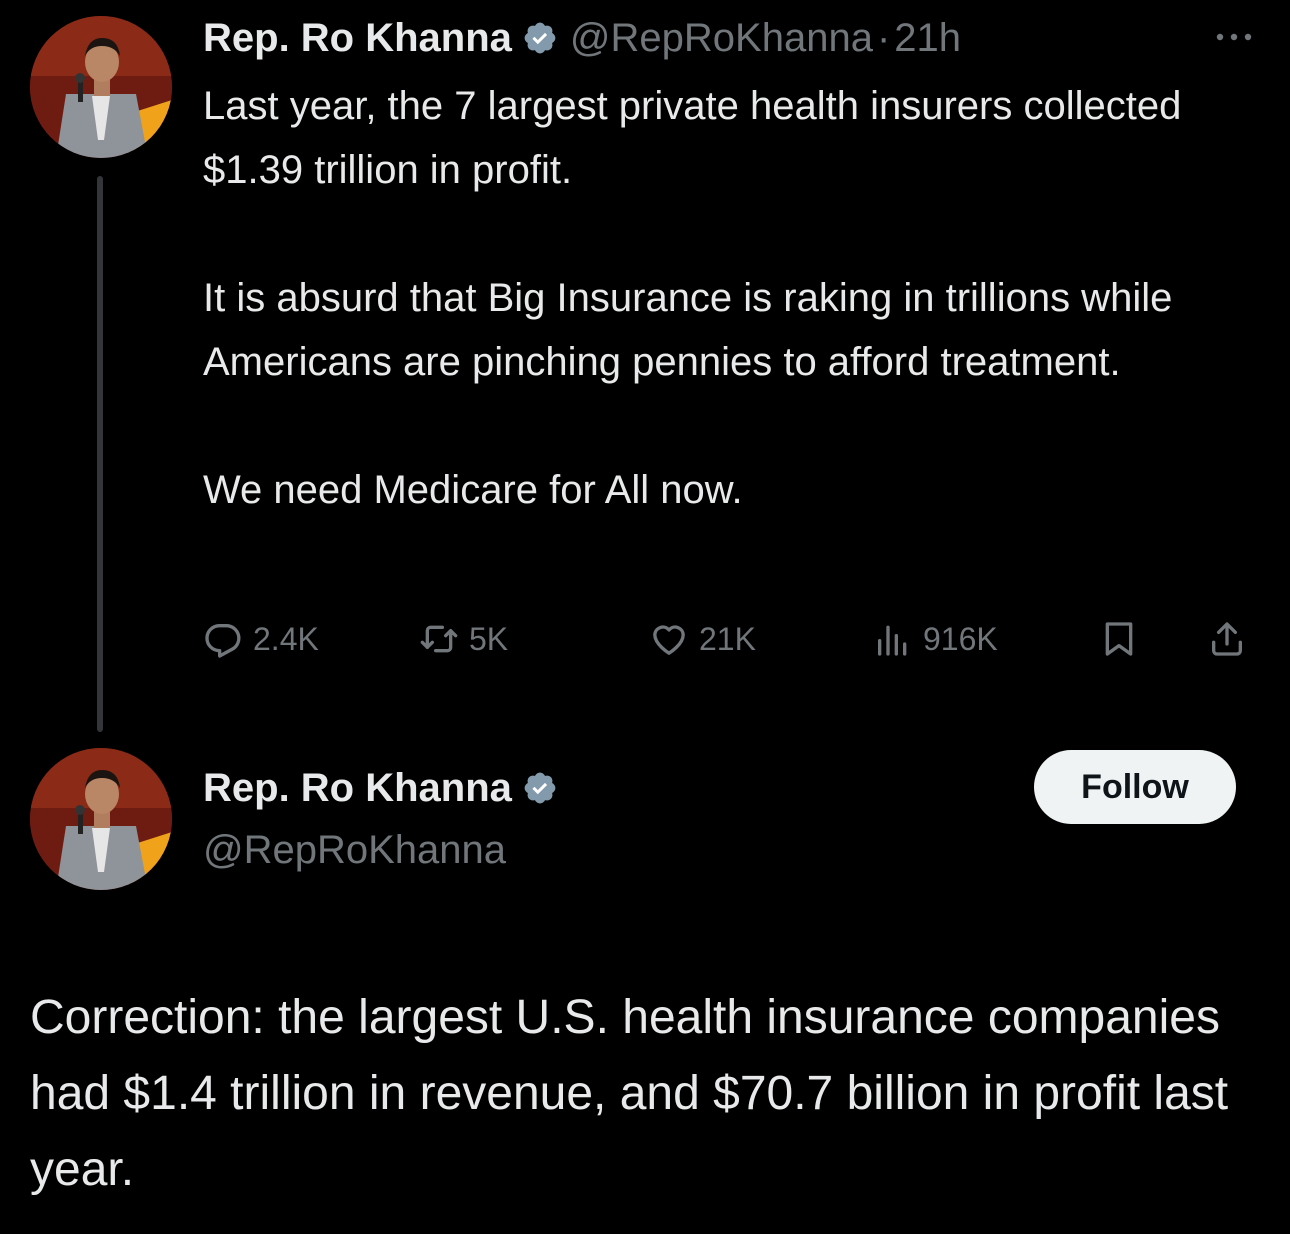 Image resolution: width=1290 pixels, height=1234 pixels. Describe the element at coordinates (927, 38) in the screenshot. I see `tweet-timestamp: 21h` at that location.